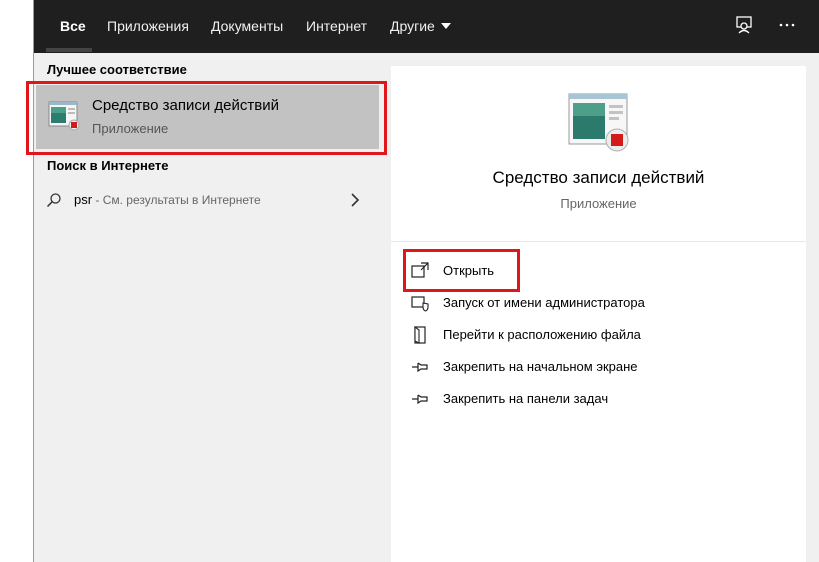 The image size is (819, 562). I want to click on action-pin-start: Закрепить на начальном экране, so click(561, 367).